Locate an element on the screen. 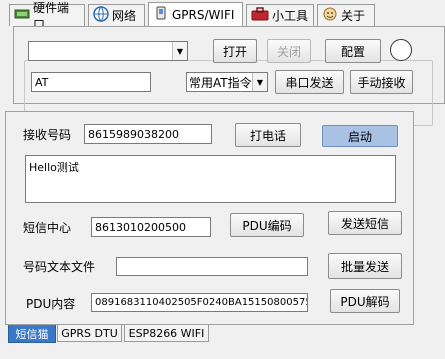 Image resolution: width=445 pixels, height=359 pixels. sms-center-label: 短信中心 is located at coordinates (47, 227).